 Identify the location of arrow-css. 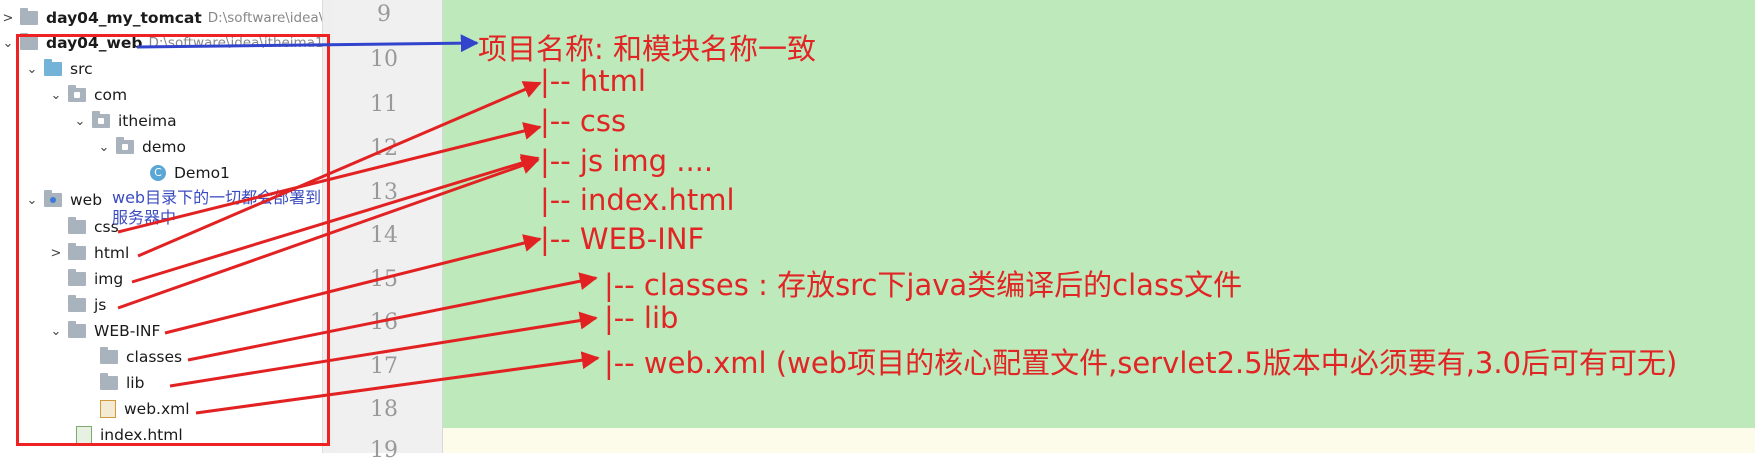
(329, 178).